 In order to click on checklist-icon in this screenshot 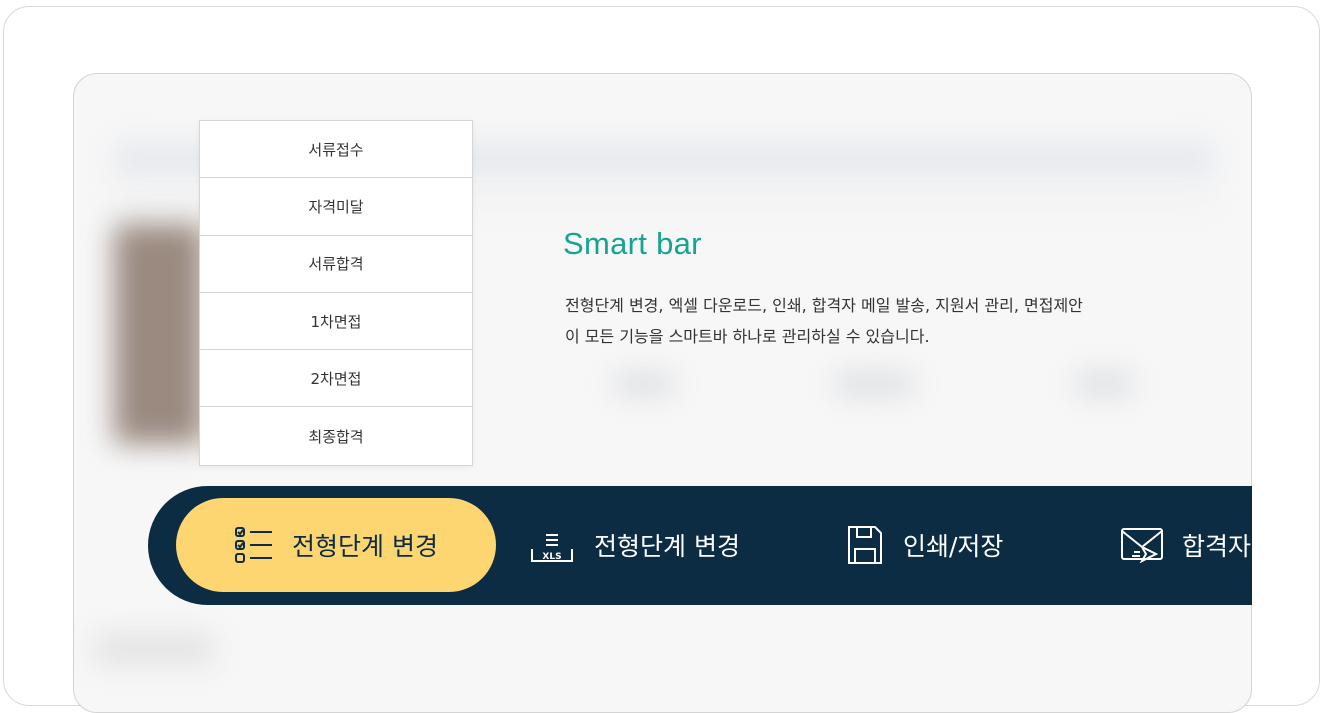, I will do `click(254, 545)`.